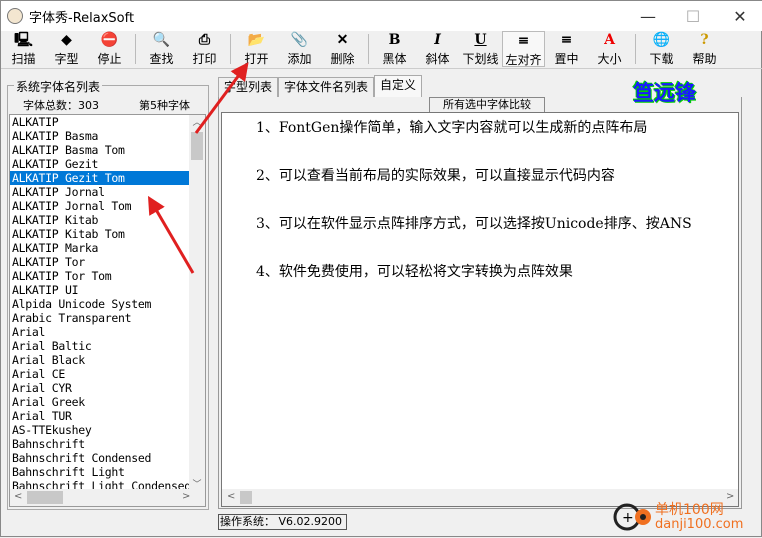  I want to click on help-icon: ?, so click(704, 40).